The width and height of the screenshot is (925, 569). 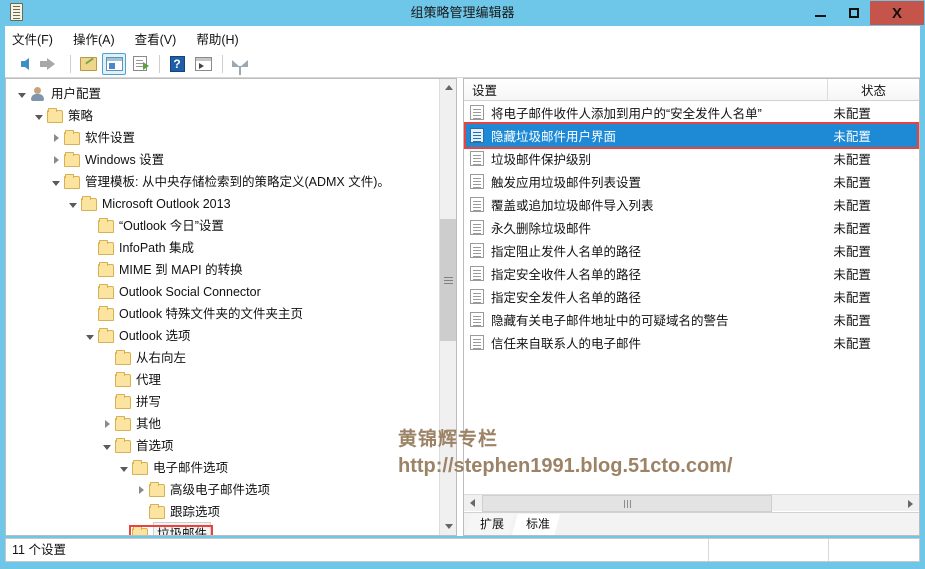 What do you see at coordinates (490, 524) in the screenshot?
I see `tab-extended: 扩展` at bounding box center [490, 524].